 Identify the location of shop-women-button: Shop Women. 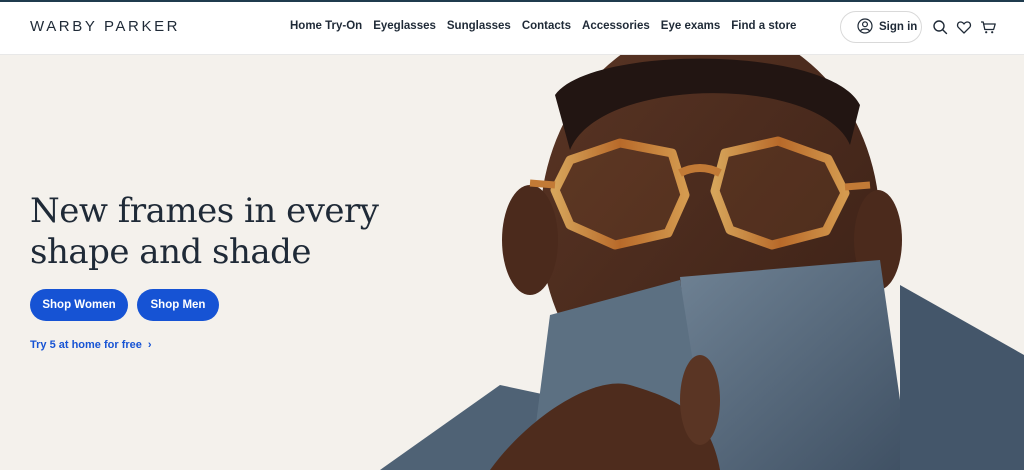
(79, 305).